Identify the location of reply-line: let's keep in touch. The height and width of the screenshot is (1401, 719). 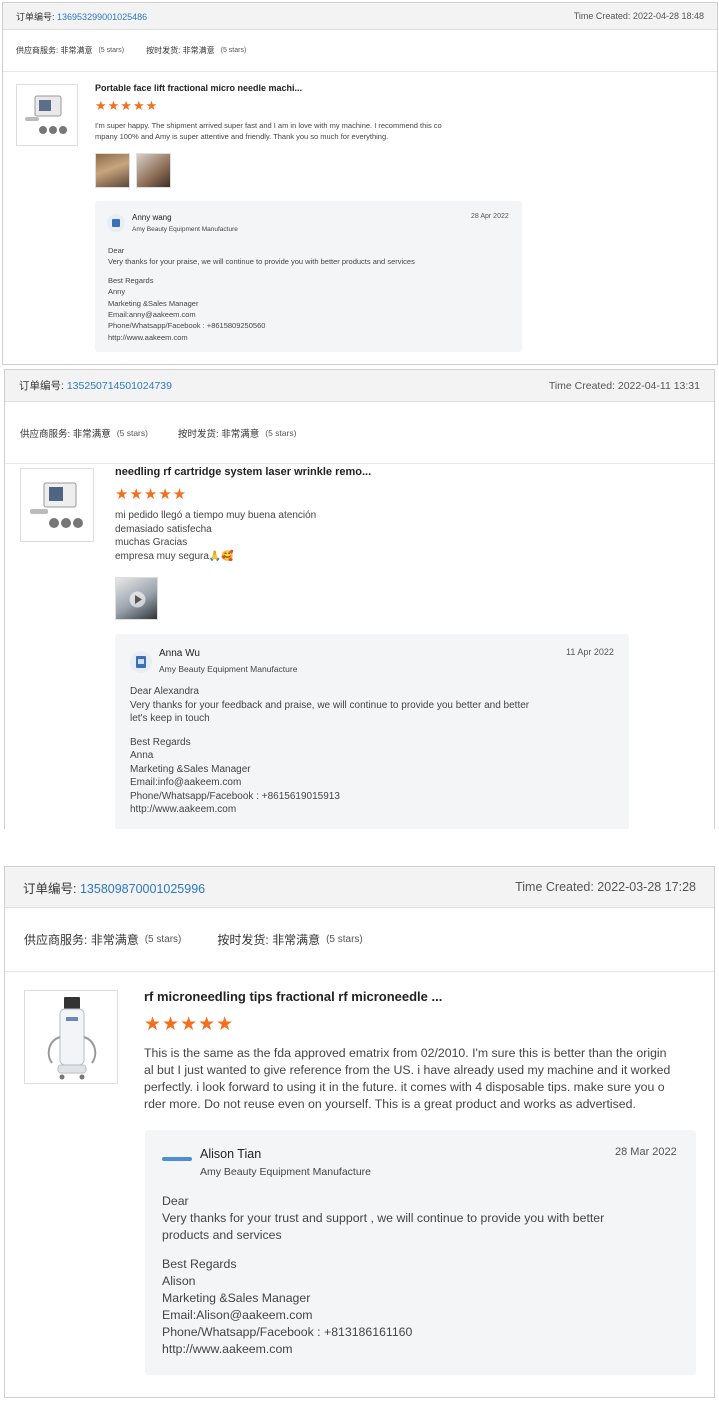
(170, 718).